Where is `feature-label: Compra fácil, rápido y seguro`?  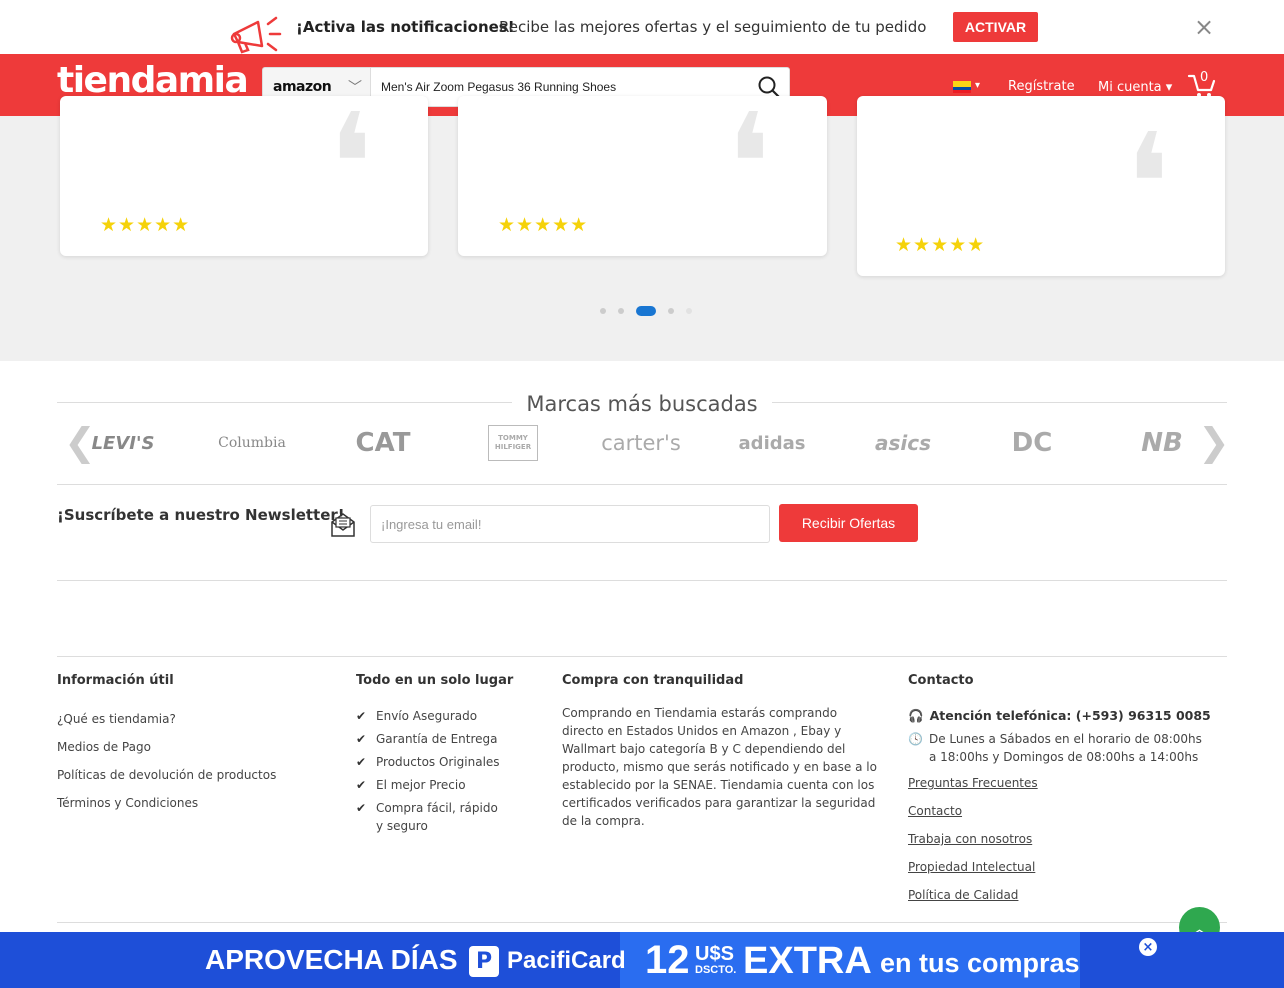
feature-label: Compra fácil, rápido y seguro is located at coordinates (437, 817).